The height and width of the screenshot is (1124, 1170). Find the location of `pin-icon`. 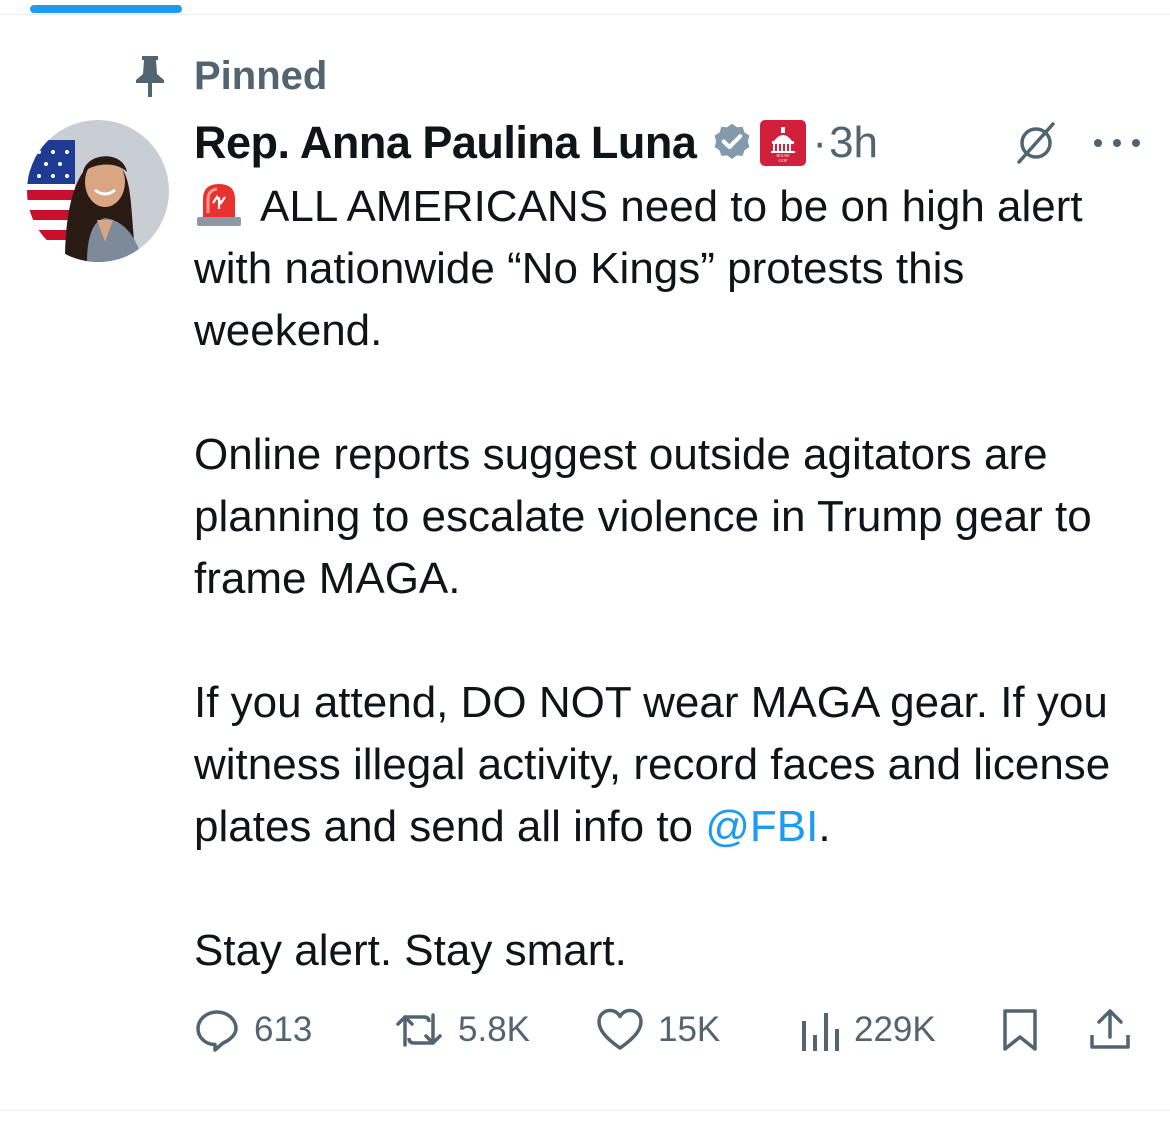

pin-icon is located at coordinates (150, 76).